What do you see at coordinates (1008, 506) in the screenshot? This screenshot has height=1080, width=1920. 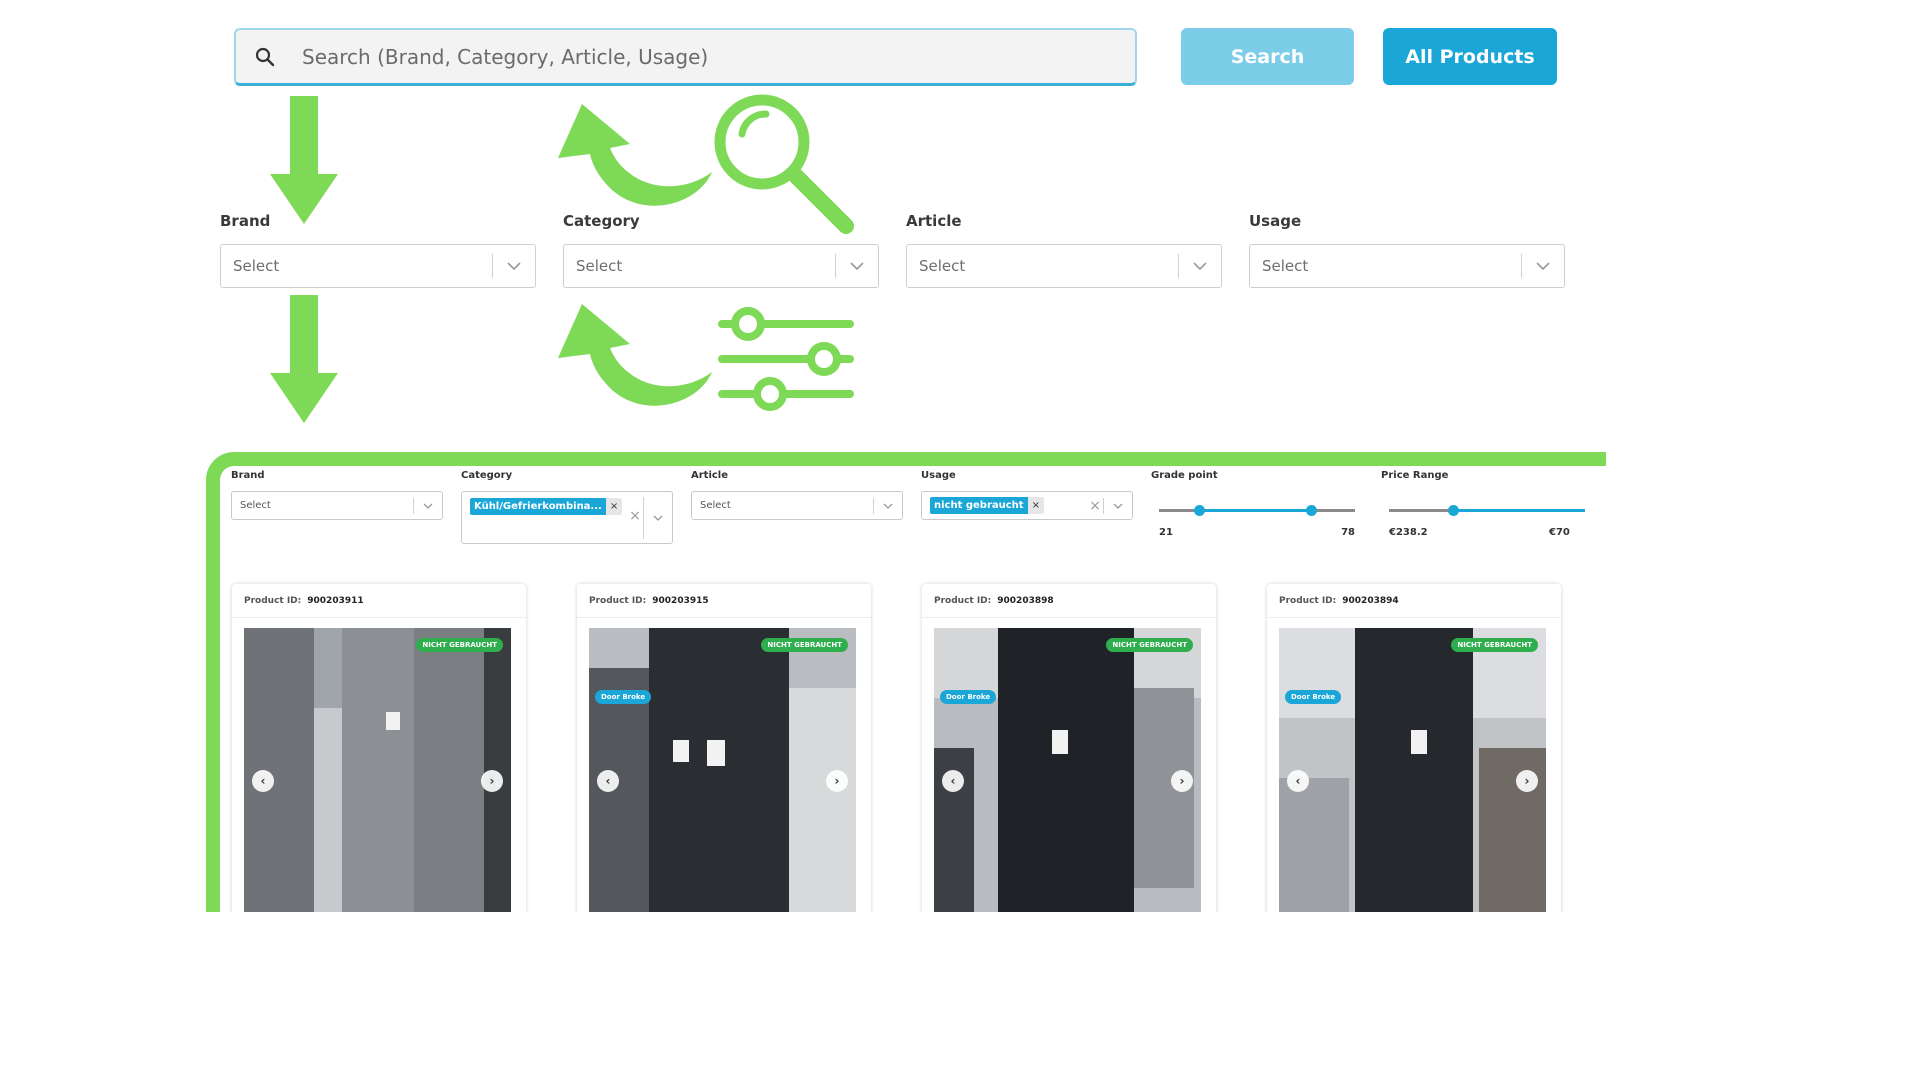 I see `usage-chip: nicht gebraucht ×` at bounding box center [1008, 506].